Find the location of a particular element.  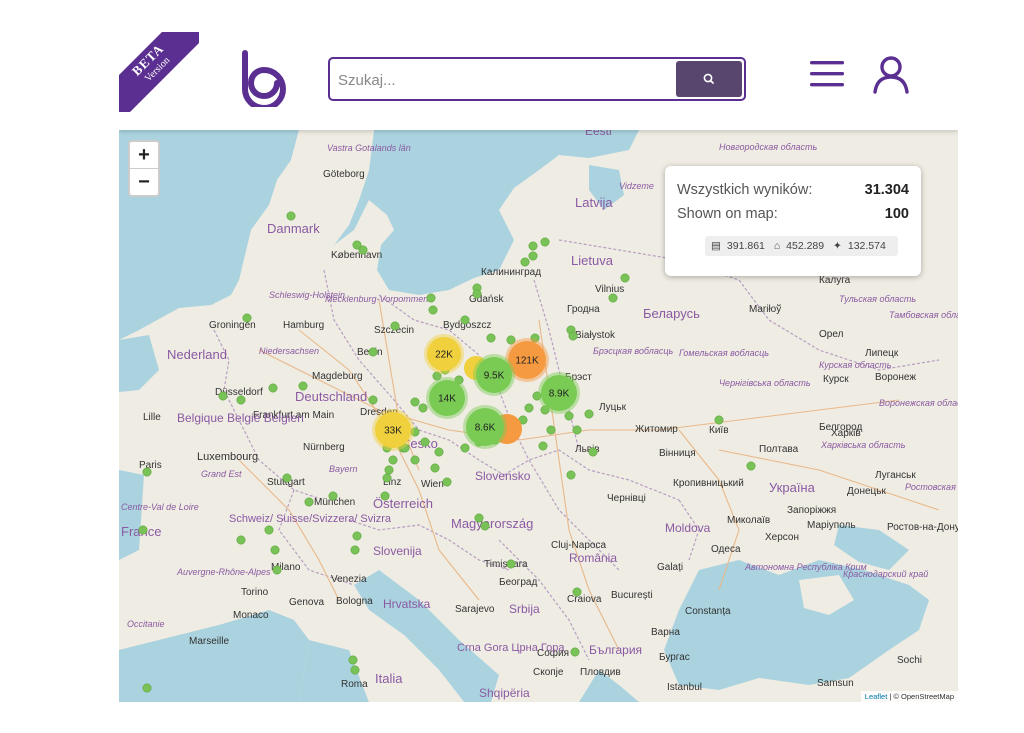

cluster-count: 8.9K is located at coordinates (559, 394).